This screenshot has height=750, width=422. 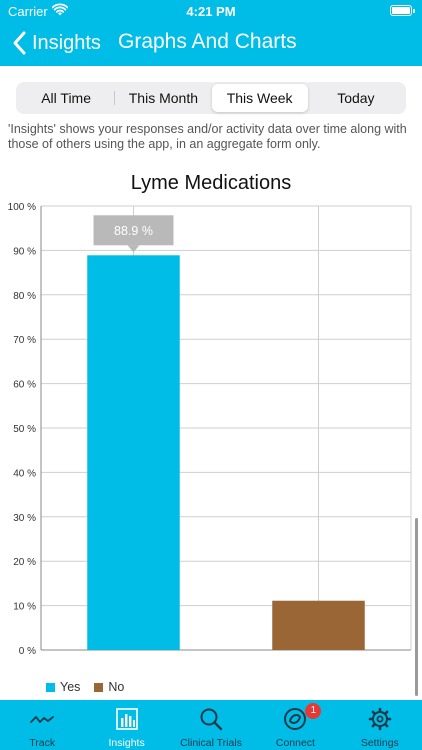 What do you see at coordinates (22, 207) in the screenshot?
I see `y-tick-label: 100 %` at bounding box center [22, 207].